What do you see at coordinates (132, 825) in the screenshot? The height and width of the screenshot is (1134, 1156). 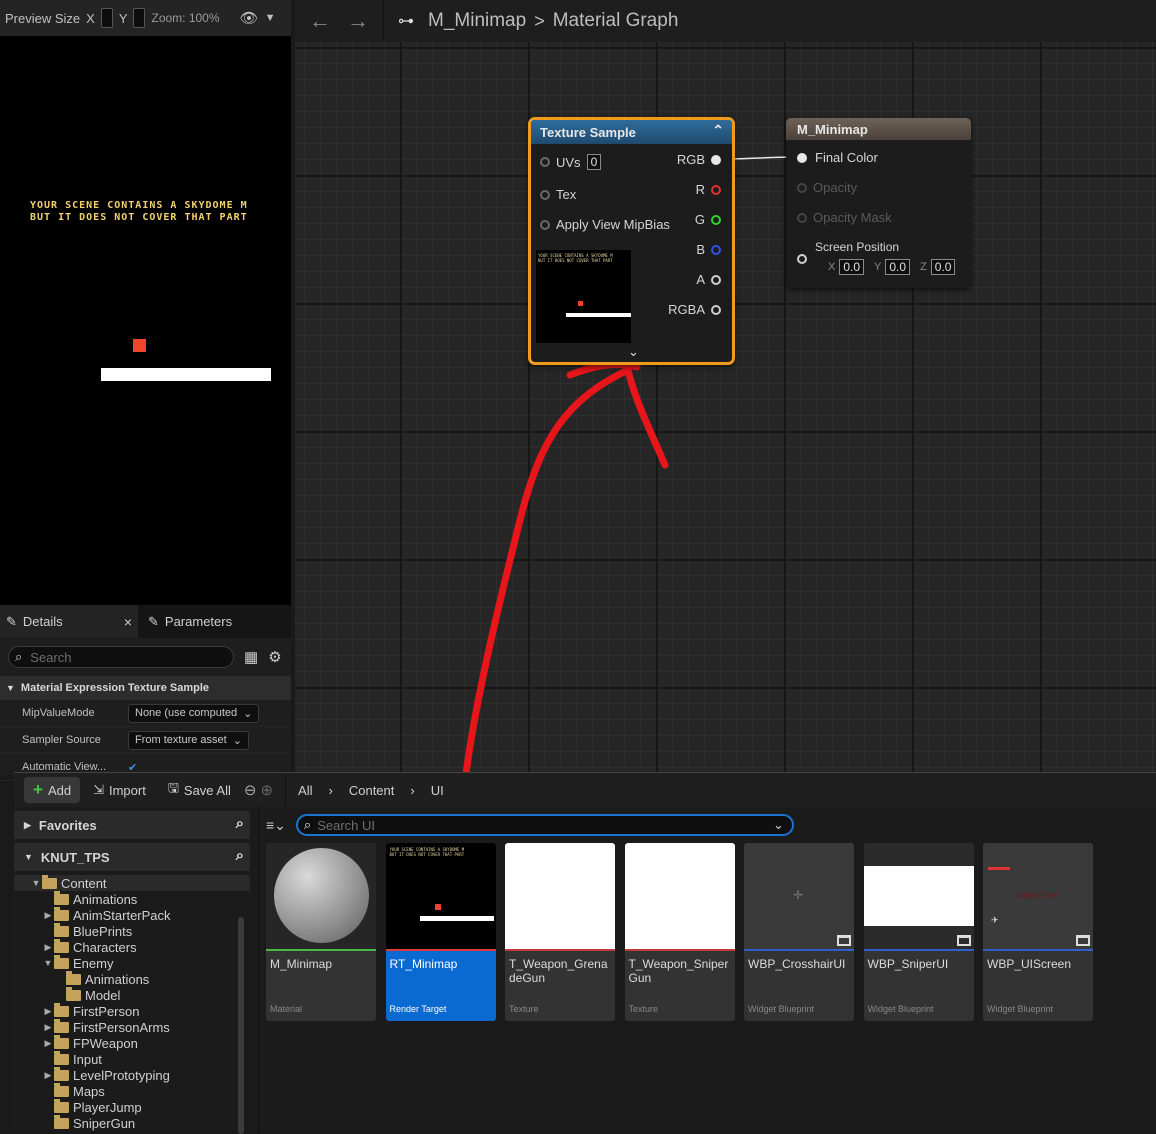 I see `favorites-header: ▶ Favorites ⌕` at bounding box center [132, 825].